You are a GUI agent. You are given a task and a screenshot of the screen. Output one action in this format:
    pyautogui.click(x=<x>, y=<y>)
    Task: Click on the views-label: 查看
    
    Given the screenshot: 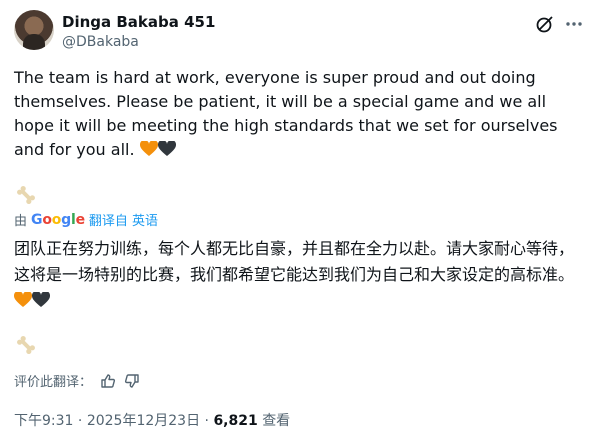 What is the action you would take?
    pyautogui.click(x=276, y=421)
    